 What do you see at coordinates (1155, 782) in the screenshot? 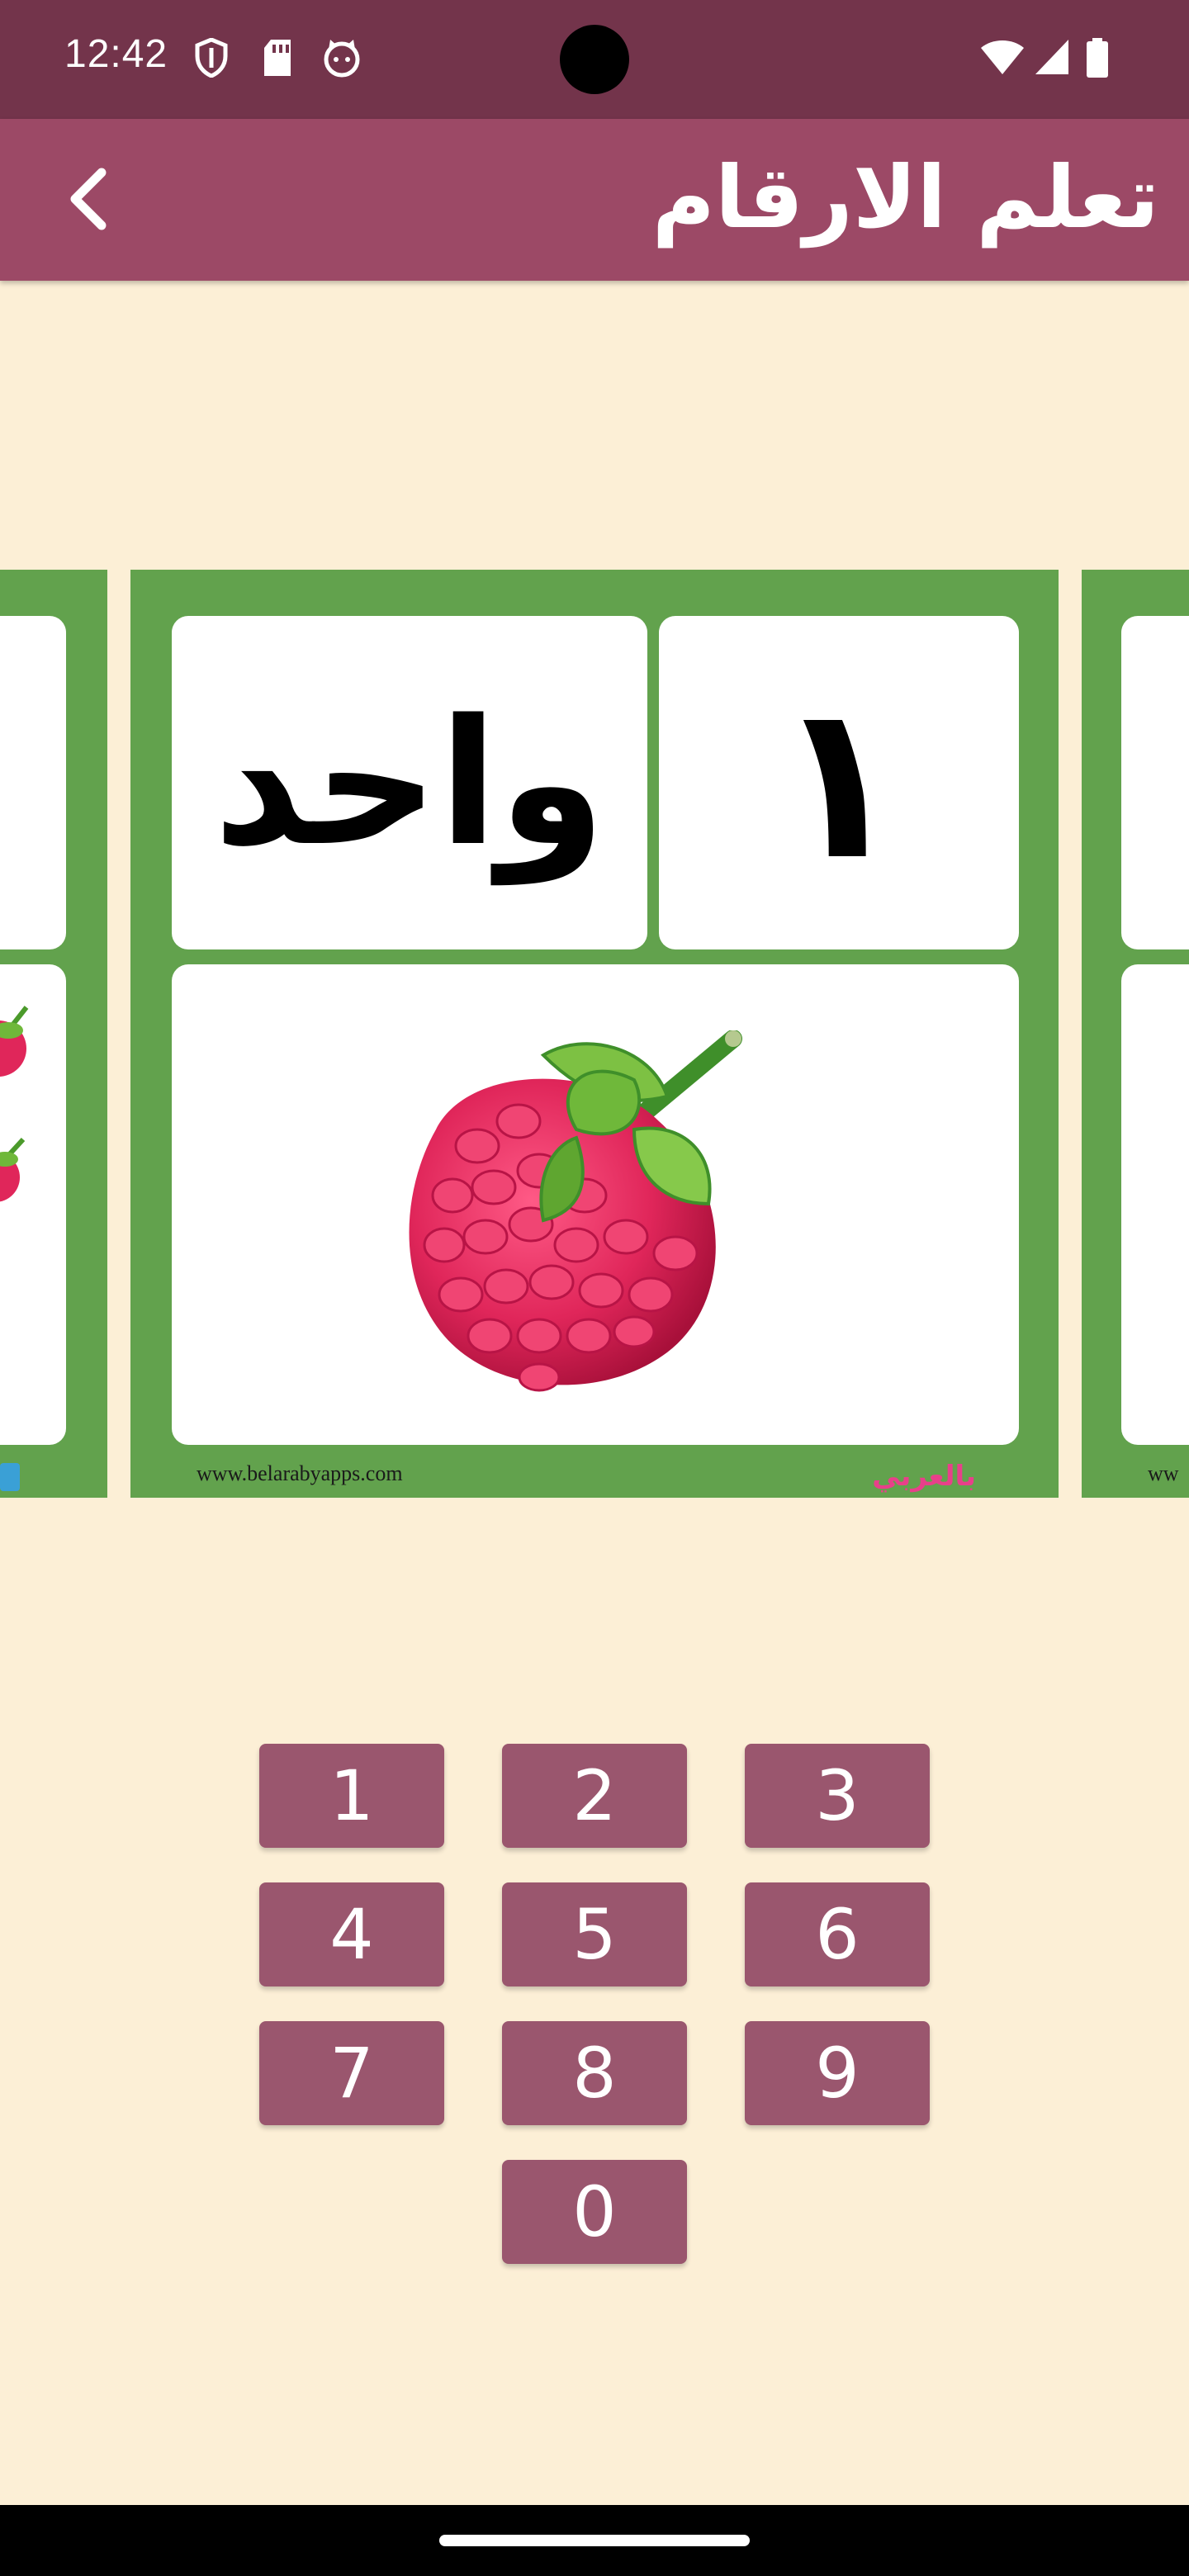
I see `card-next-word-cell` at bounding box center [1155, 782].